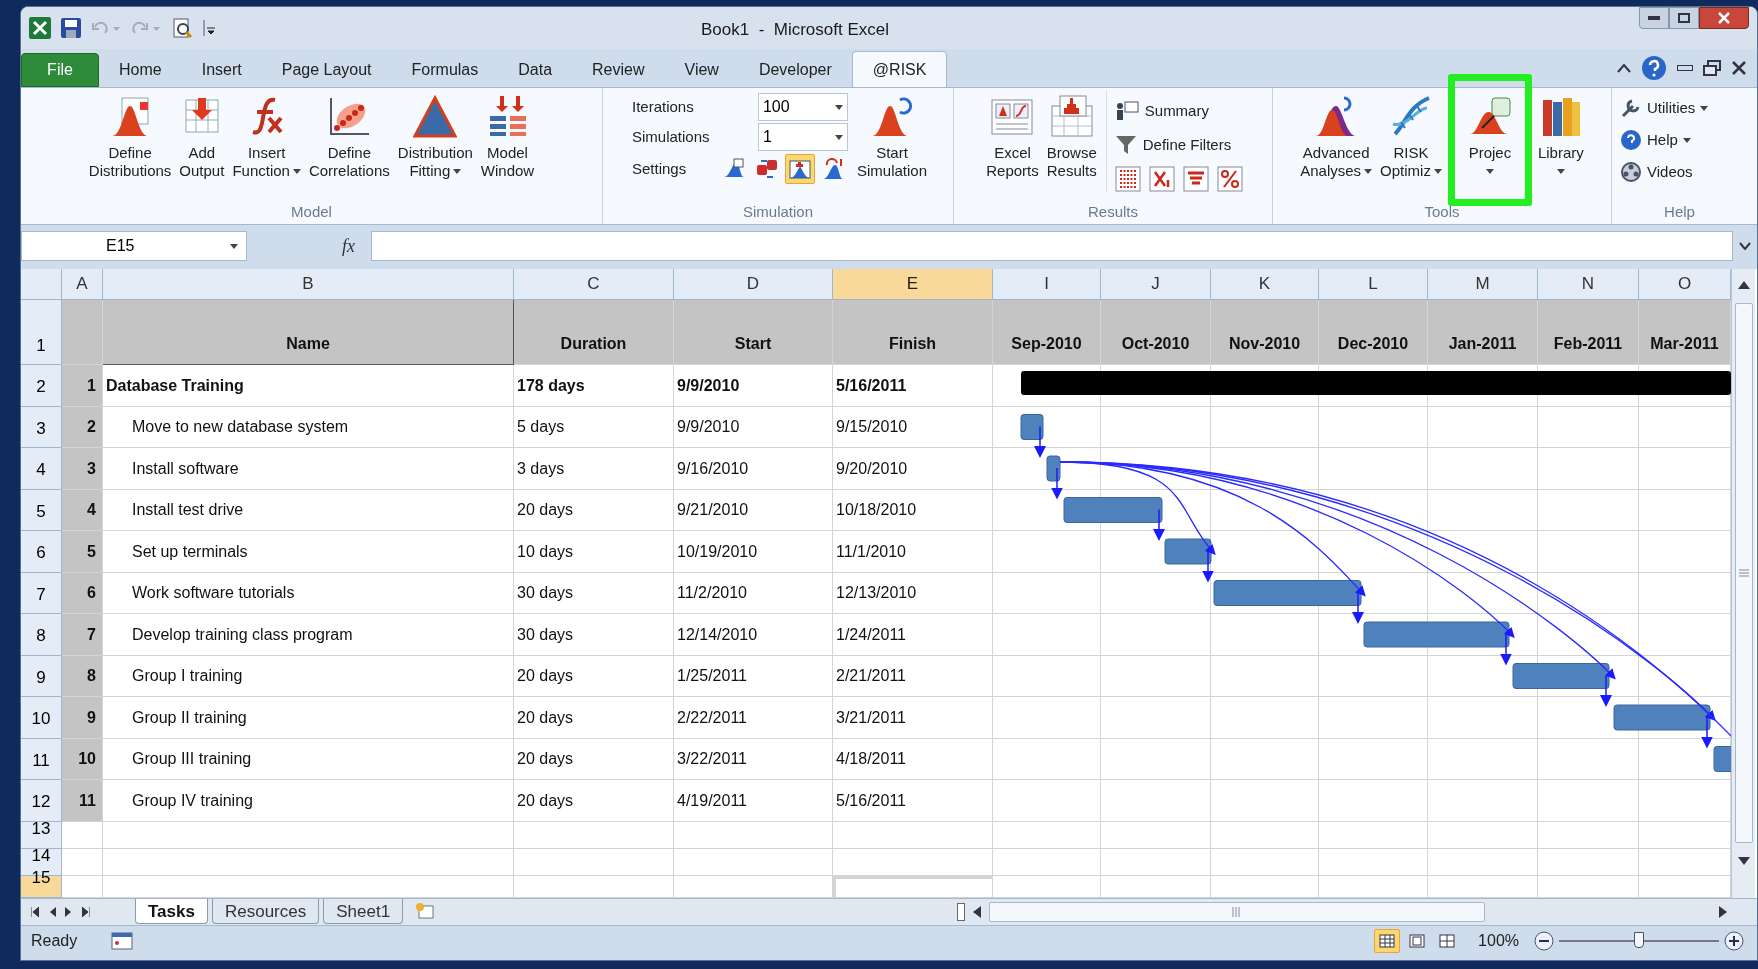 Image resolution: width=1758 pixels, height=969 pixels. Describe the element at coordinates (1654, 18) in the screenshot. I see `minimize-button` at that location.